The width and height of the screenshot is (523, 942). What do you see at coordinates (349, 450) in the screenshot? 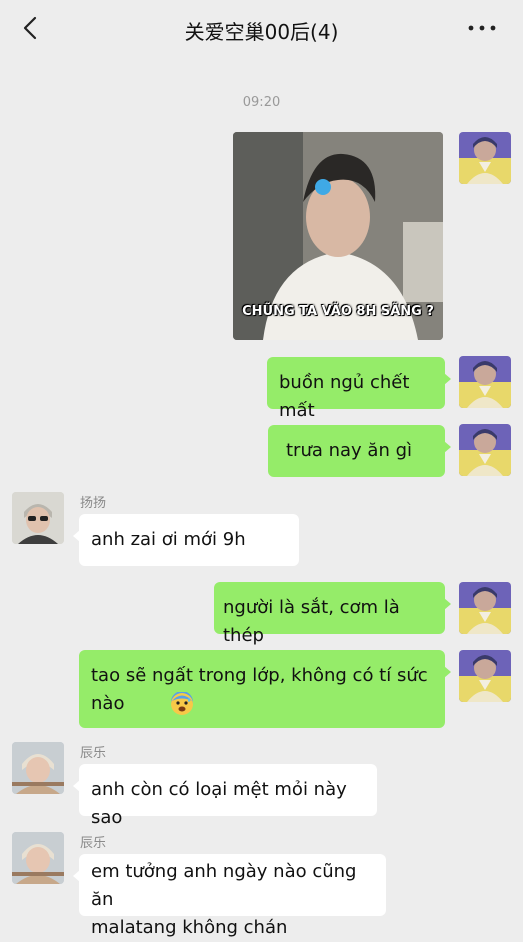
I see `message-text: trưa nay ăn gì` at bounding box center [349, 450].